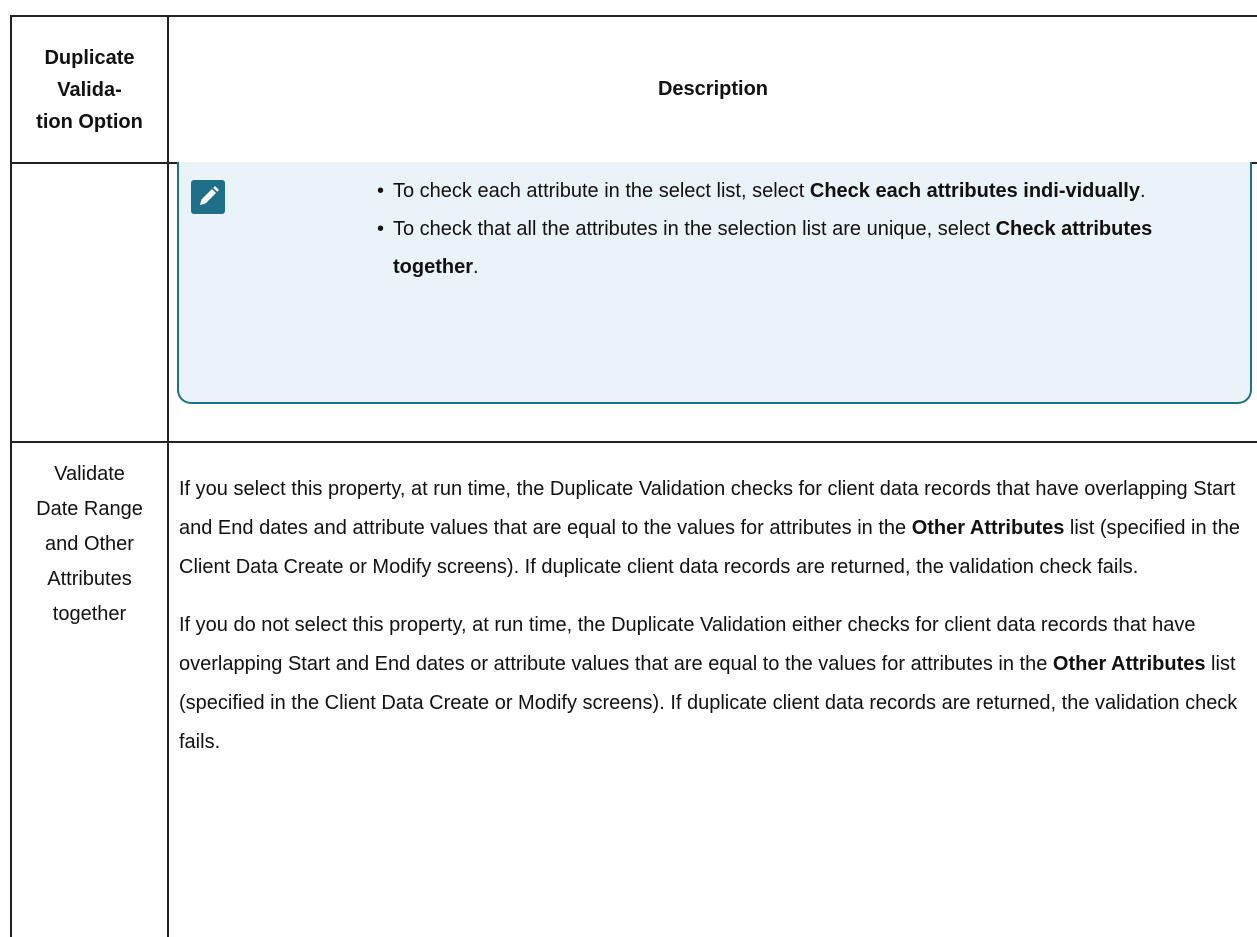 The height and width of the screenshot is (937, 1257). What do you see at coordinates (89, 508) in the screenshot?
I see `option-line: Date Range` at bounding box center [89, 508].